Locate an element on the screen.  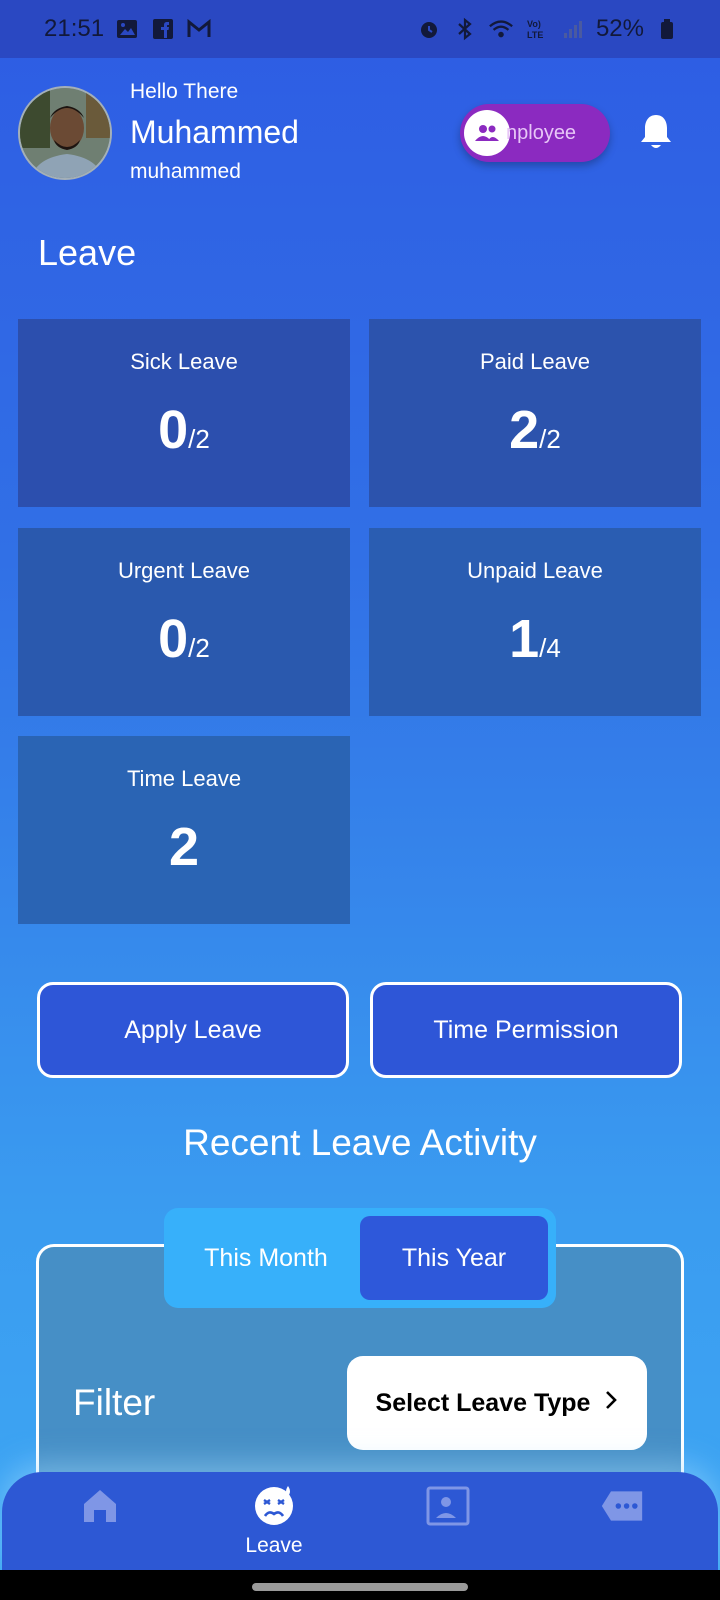
volte-icon: Vo) LTE is located at coordinates (537, 29).